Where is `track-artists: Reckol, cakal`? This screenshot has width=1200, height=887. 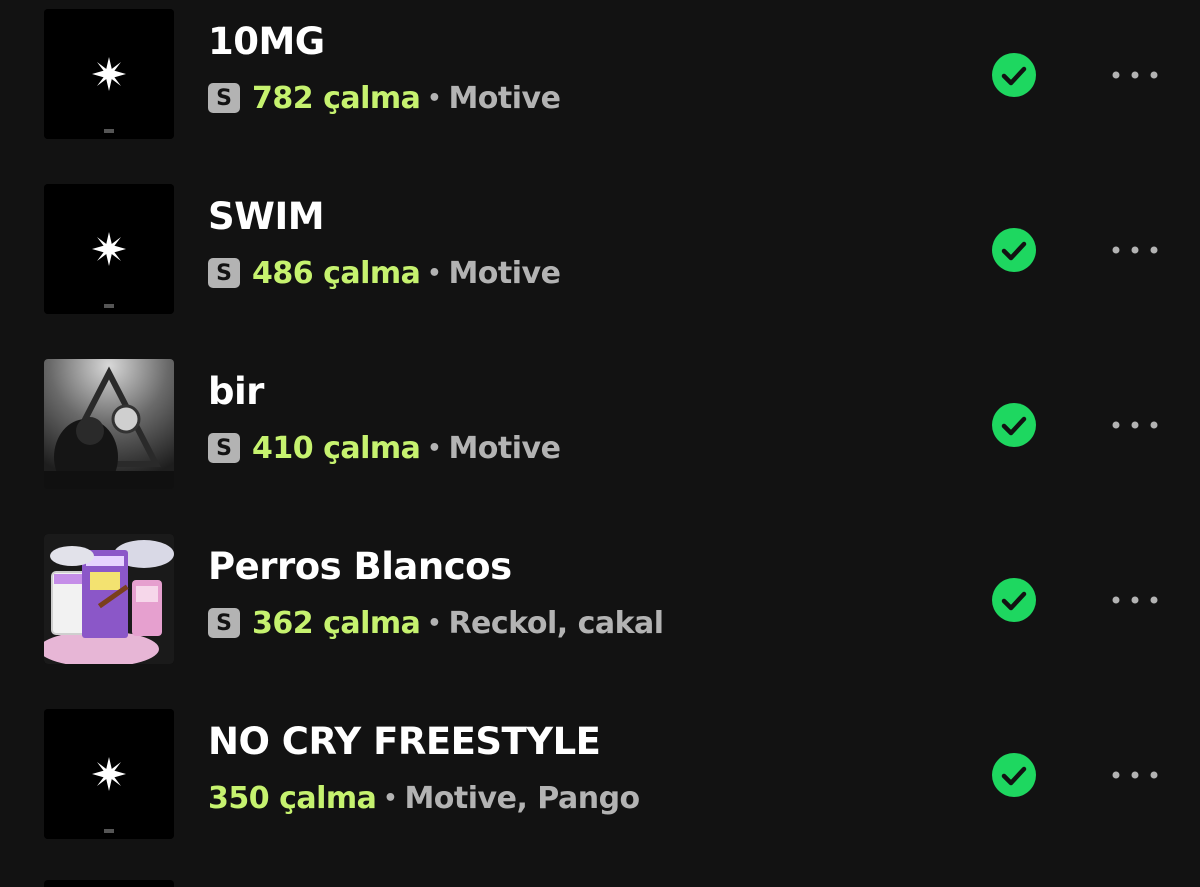
track-artists: Reckol, cakal is located at coordinates (556, 623).